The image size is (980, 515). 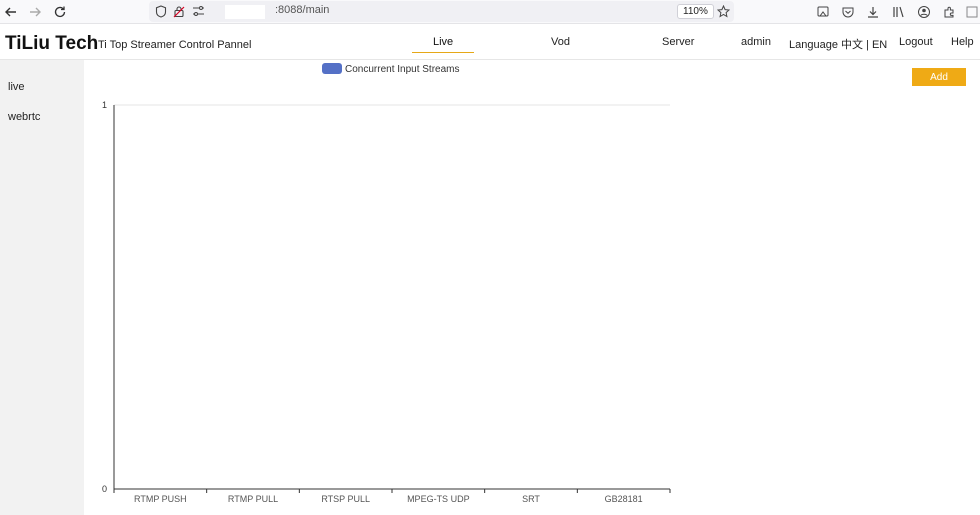 What do you see at coordinates (438, 499) in the screenshot?
I see `x-tick-label: MPEG-TS UDP` at bounding box center [438, 499].